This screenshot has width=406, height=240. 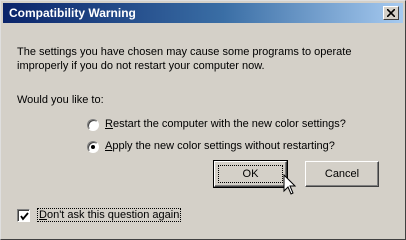 I want to click on ok-button: OK, so click(x=250, y=174).